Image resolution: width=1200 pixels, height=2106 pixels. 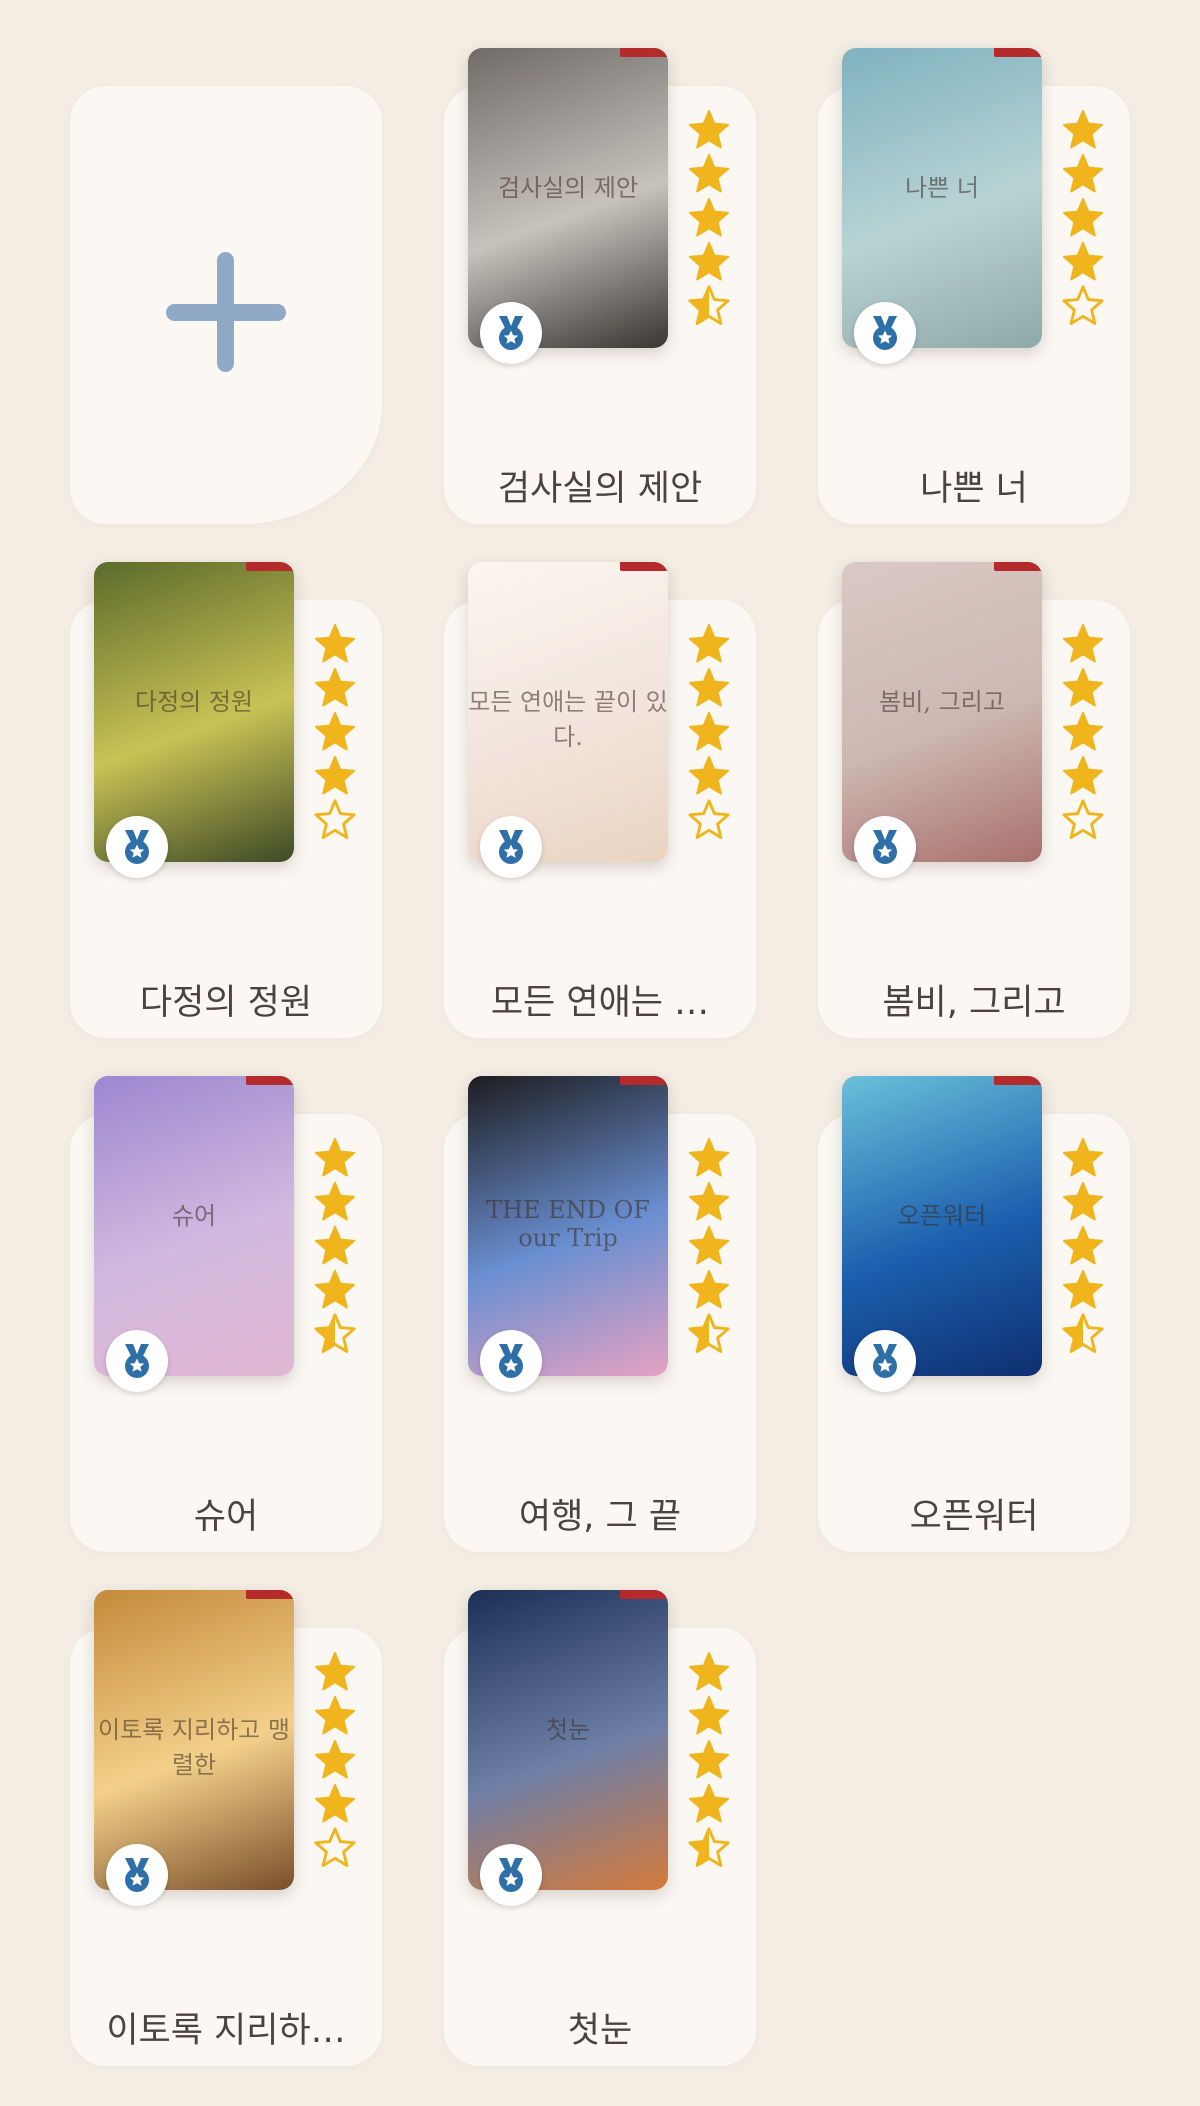 What do you see at coordinates (600, 1517) in the screenshot?
I see `book-title: 여행, 그 끝` at bounding box center [600, 1517].